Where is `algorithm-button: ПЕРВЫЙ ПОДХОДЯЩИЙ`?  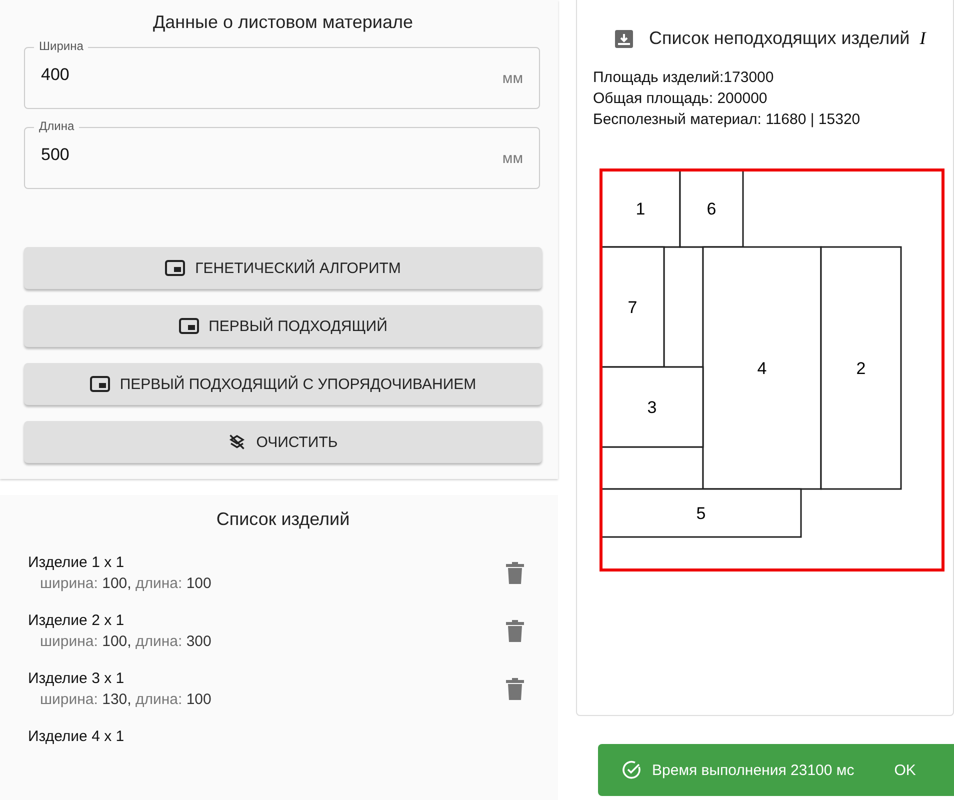
algorithm-button: ПЕРВЫЙ ПОДХОДЯЩИЙ is located at coordinates (283, 326).